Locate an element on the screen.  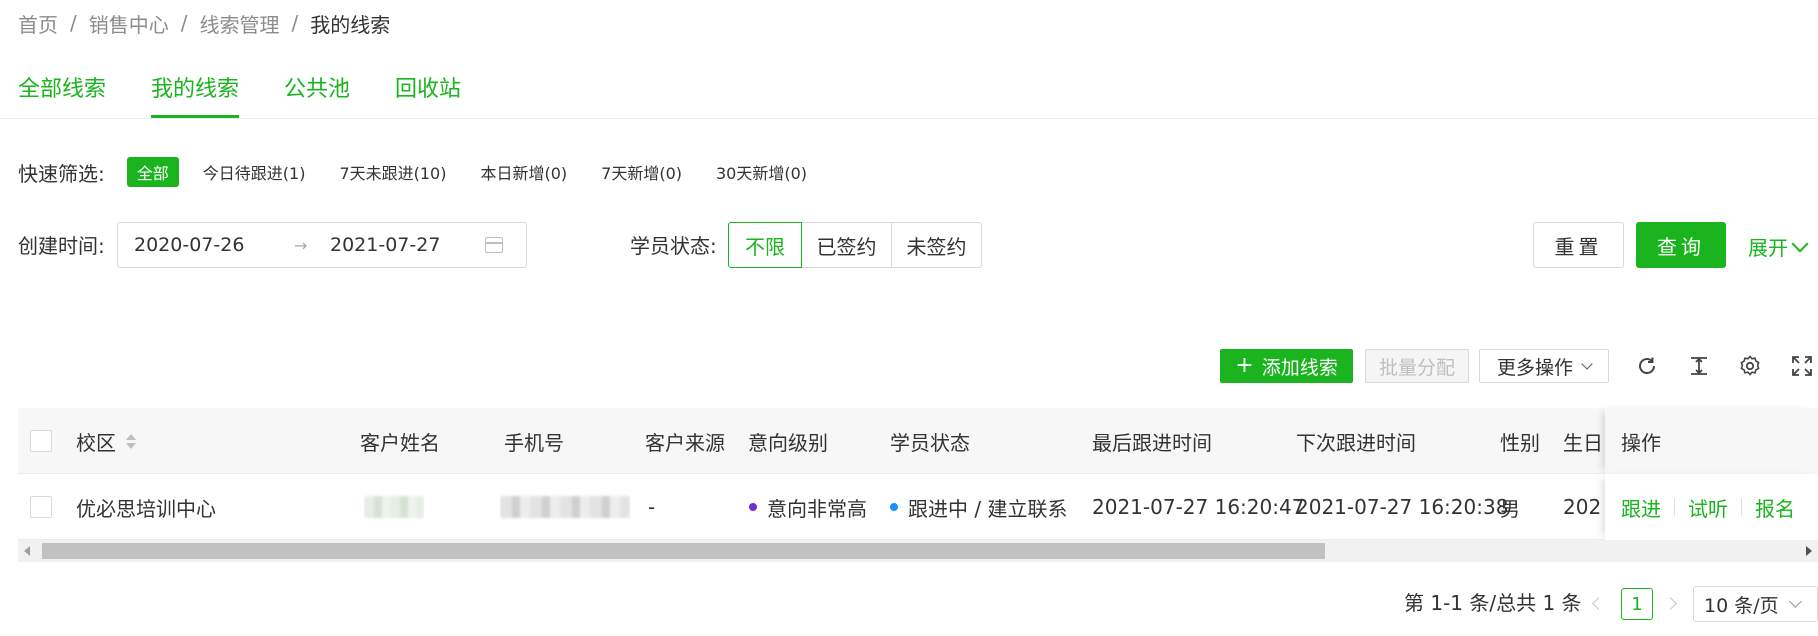
breadcrumb: 首页 / 销售中心 / 线索管理 / 我的线索 is located at coordinates (204, 23).